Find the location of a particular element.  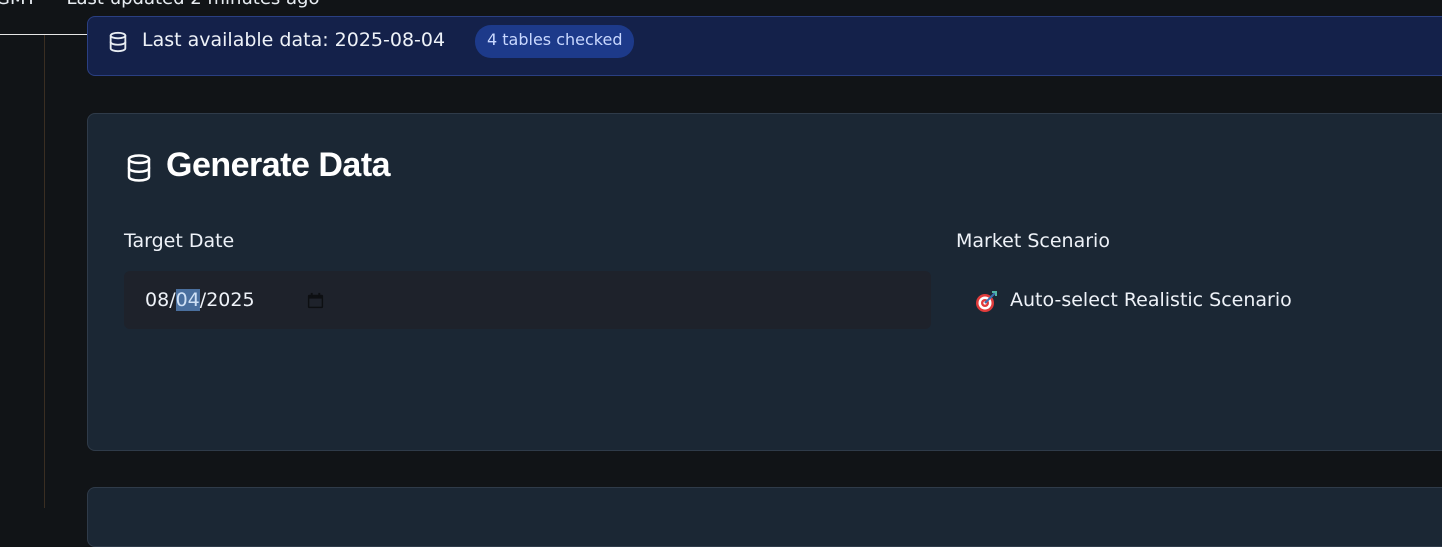

date-year-segment: 2025 is located at coordinates (230, 300).